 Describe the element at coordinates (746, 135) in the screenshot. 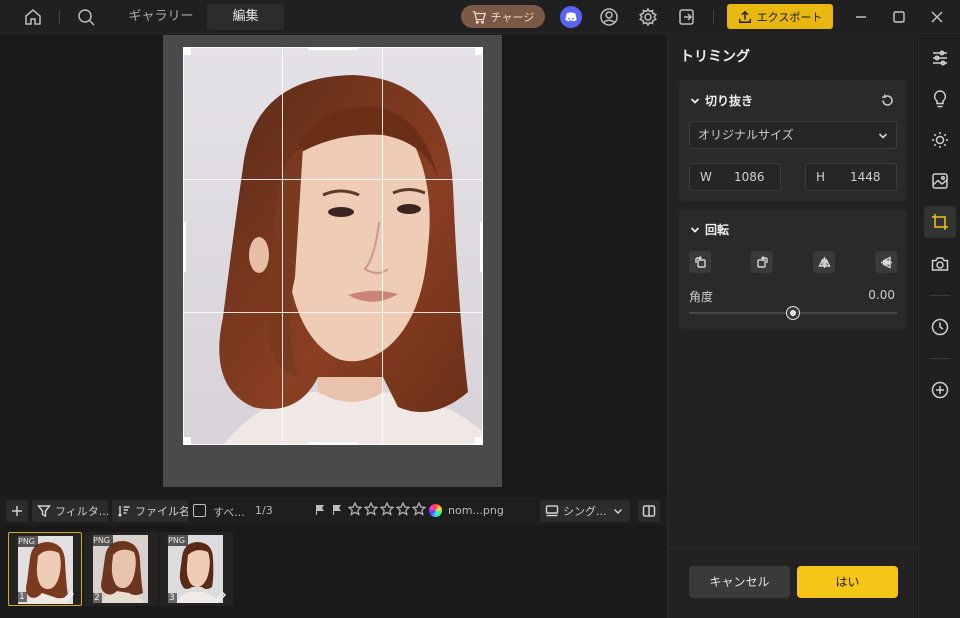

I see `aspect-ratio-value: オリジナルサイズ` at that location.